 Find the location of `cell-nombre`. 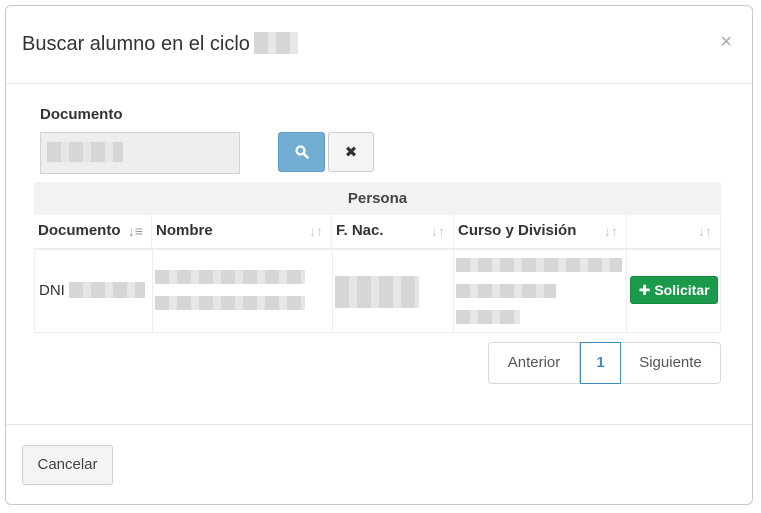

cell-nombre is located at coordinates (243, 291).